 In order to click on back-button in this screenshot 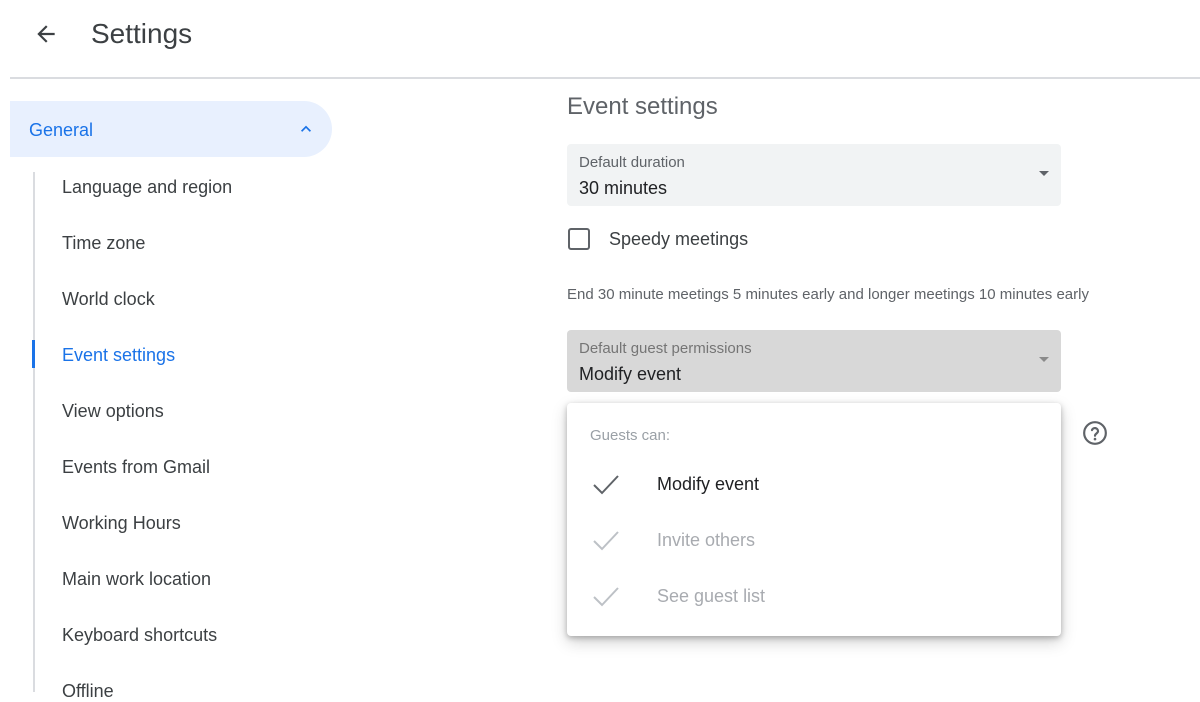, I will do `click(46, 34)`.